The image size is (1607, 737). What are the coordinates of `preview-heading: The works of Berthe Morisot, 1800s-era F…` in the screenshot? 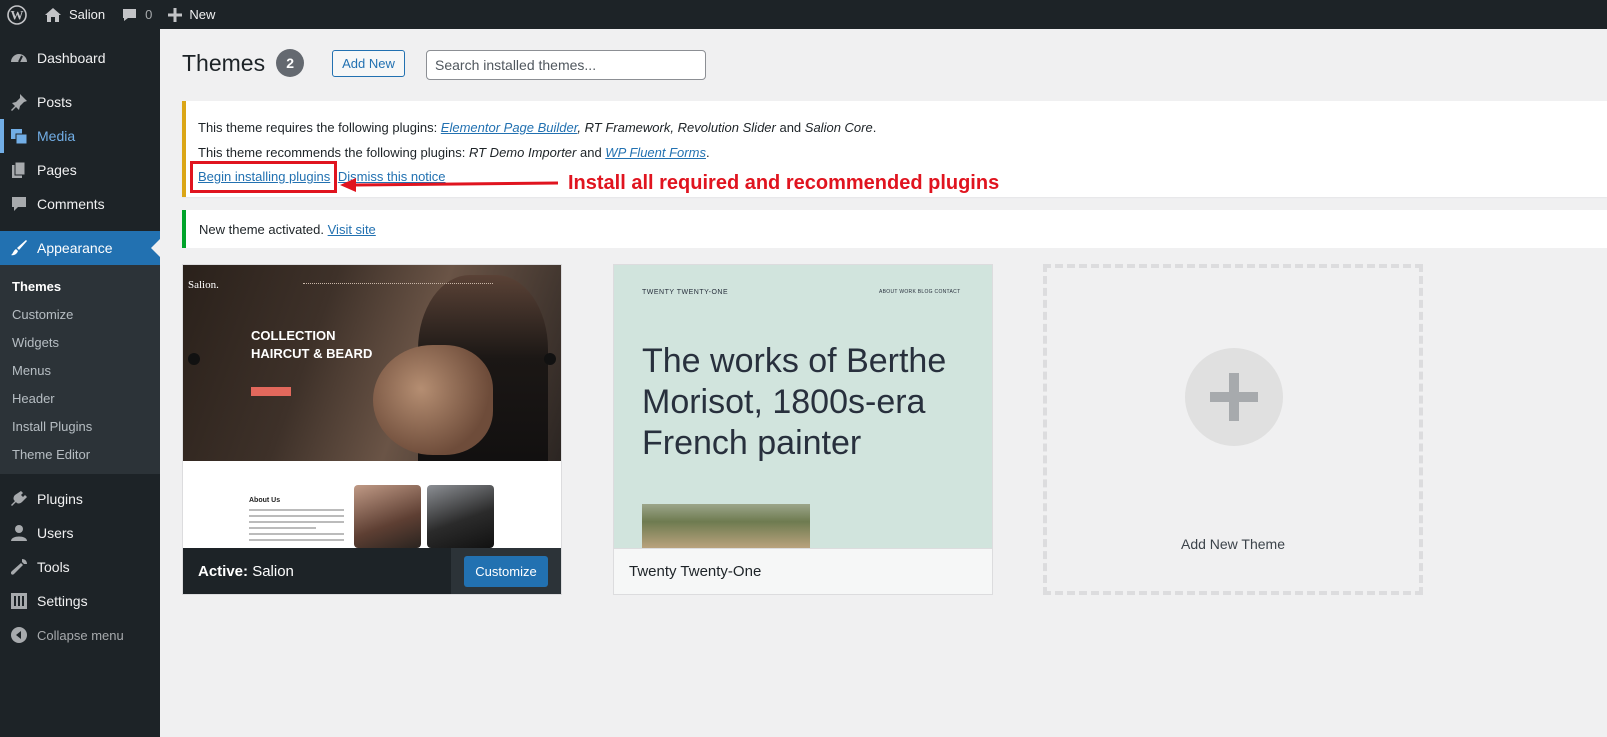 It's located at (794, 402).